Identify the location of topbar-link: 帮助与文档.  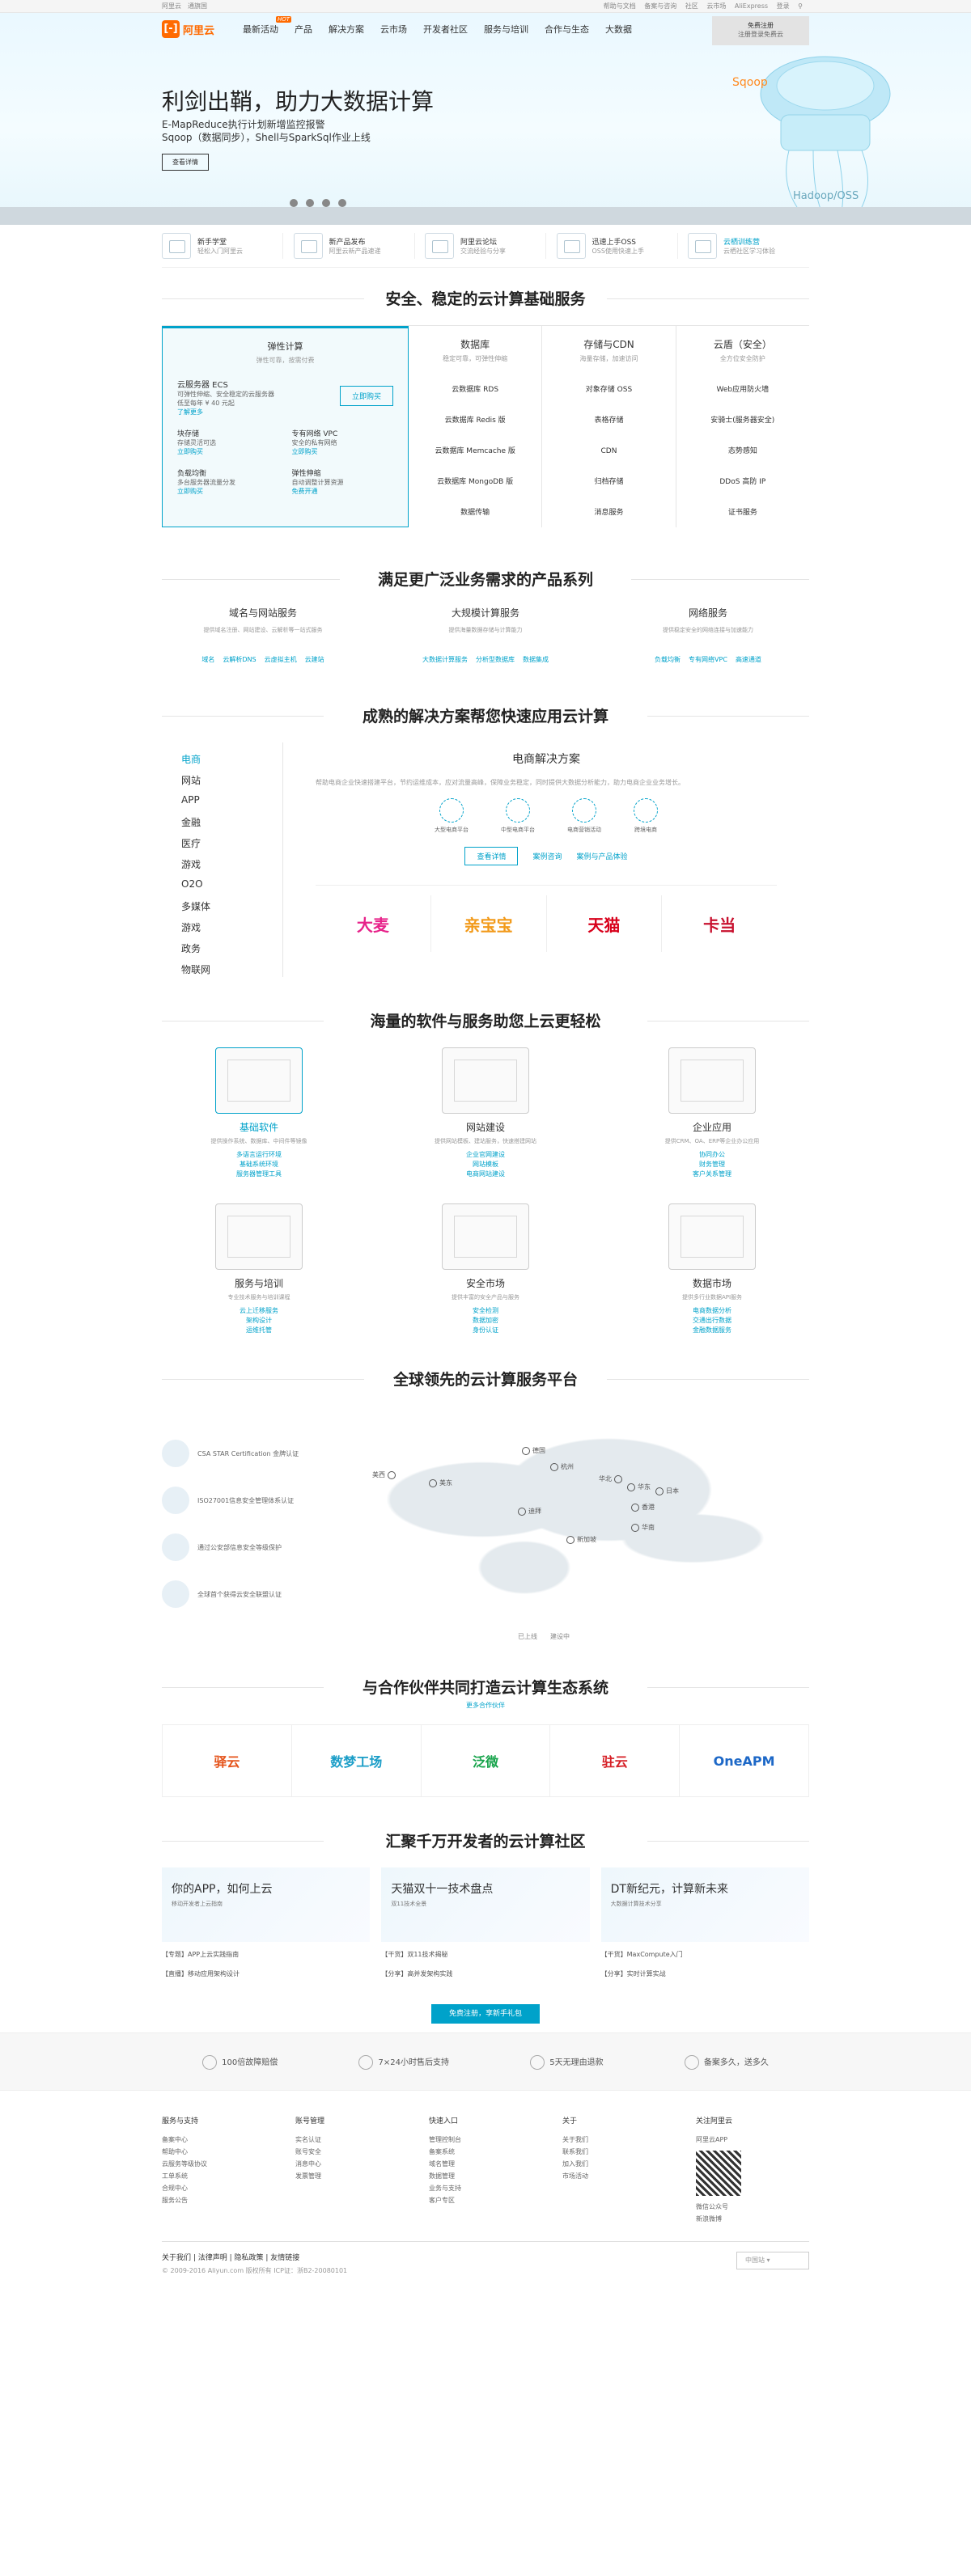
(620, 6).